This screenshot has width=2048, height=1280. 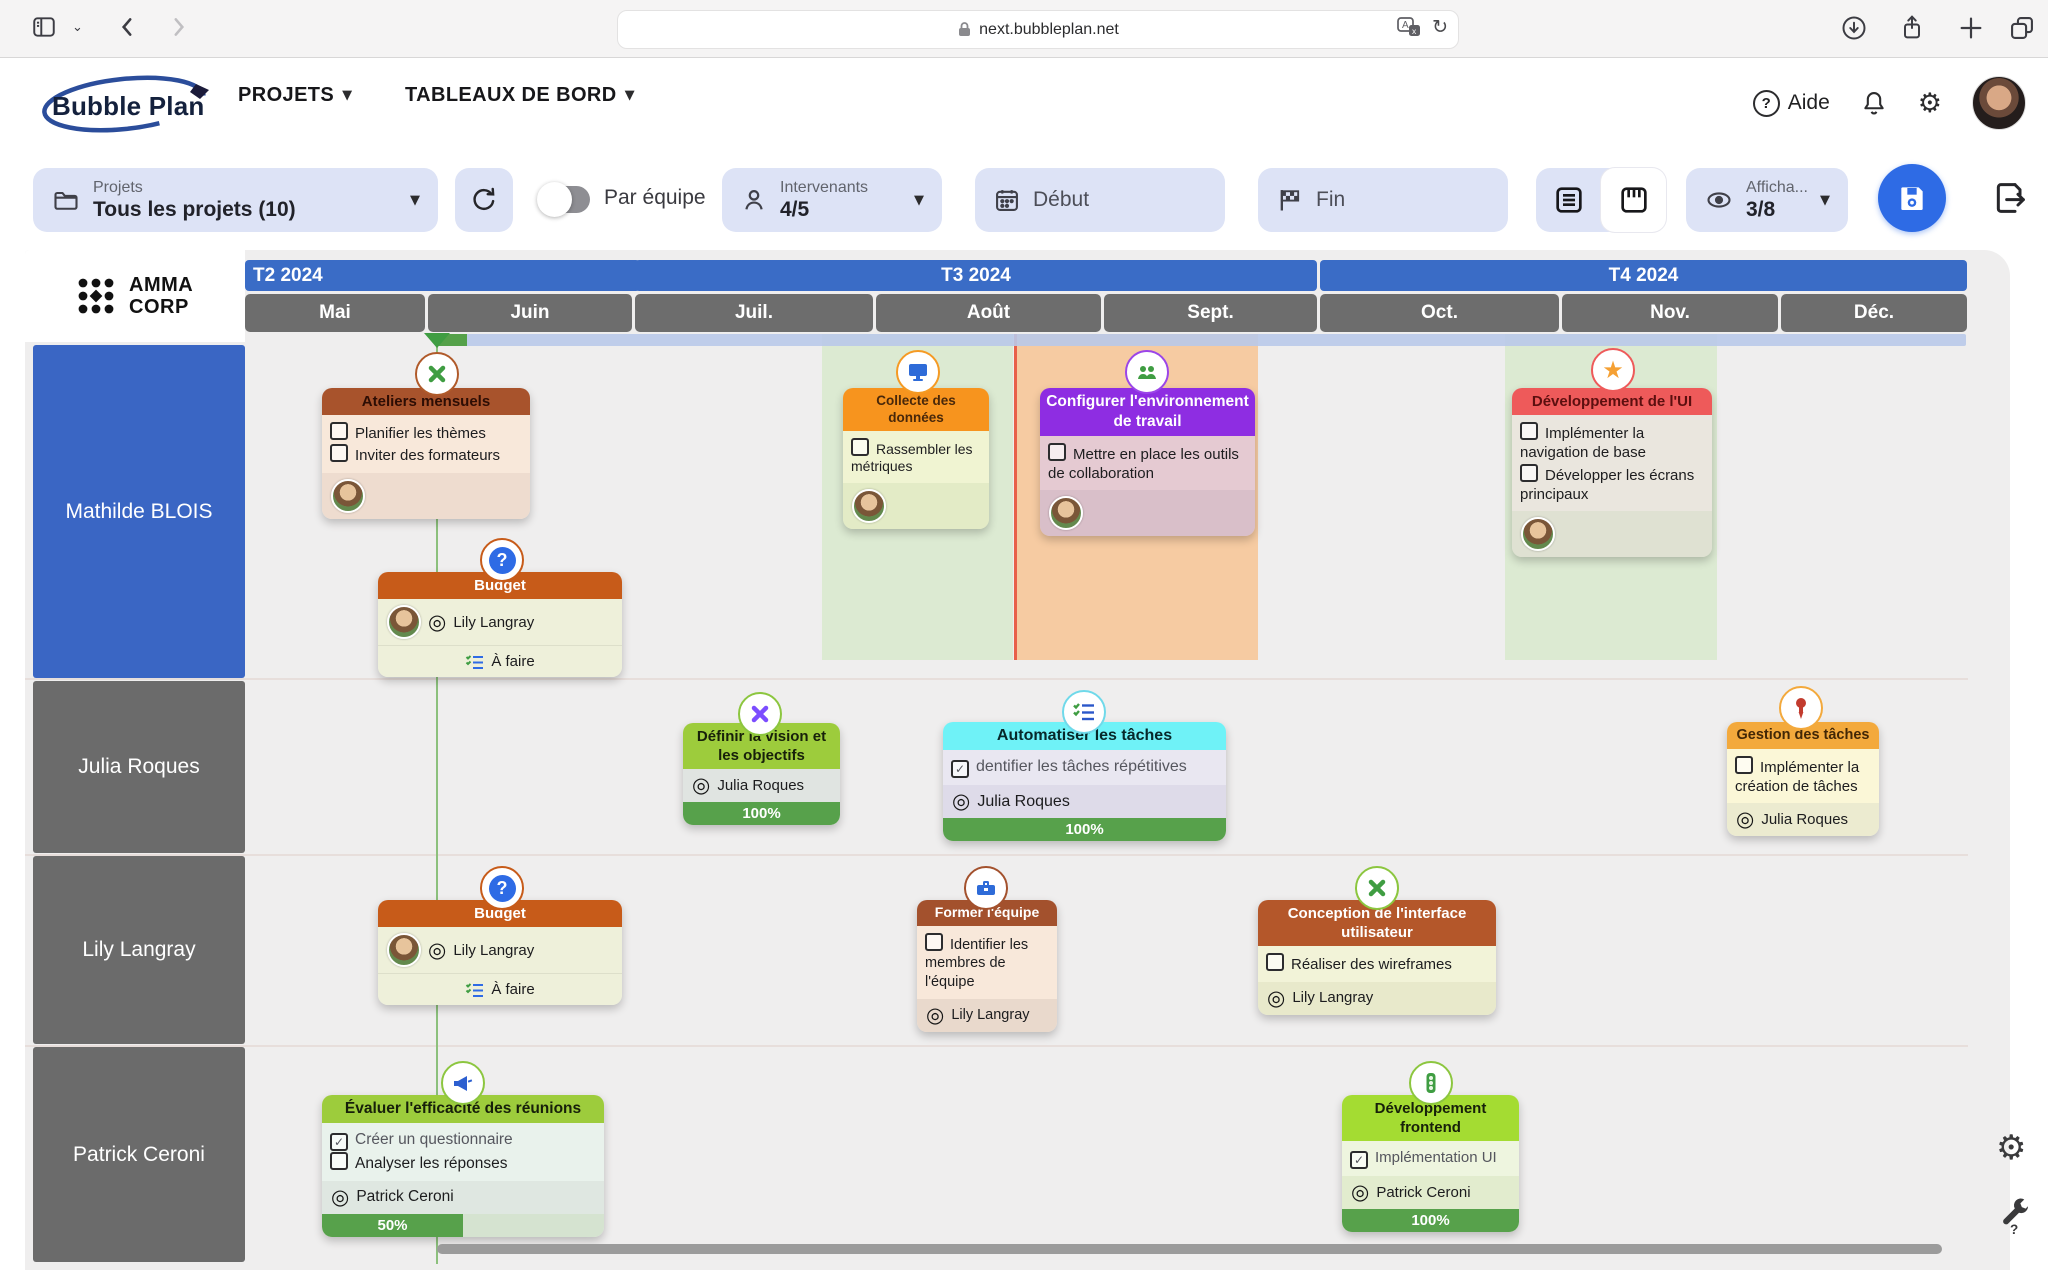 I want to click on lane-label-julia: Julia Roques, so click(x=139, y=767).